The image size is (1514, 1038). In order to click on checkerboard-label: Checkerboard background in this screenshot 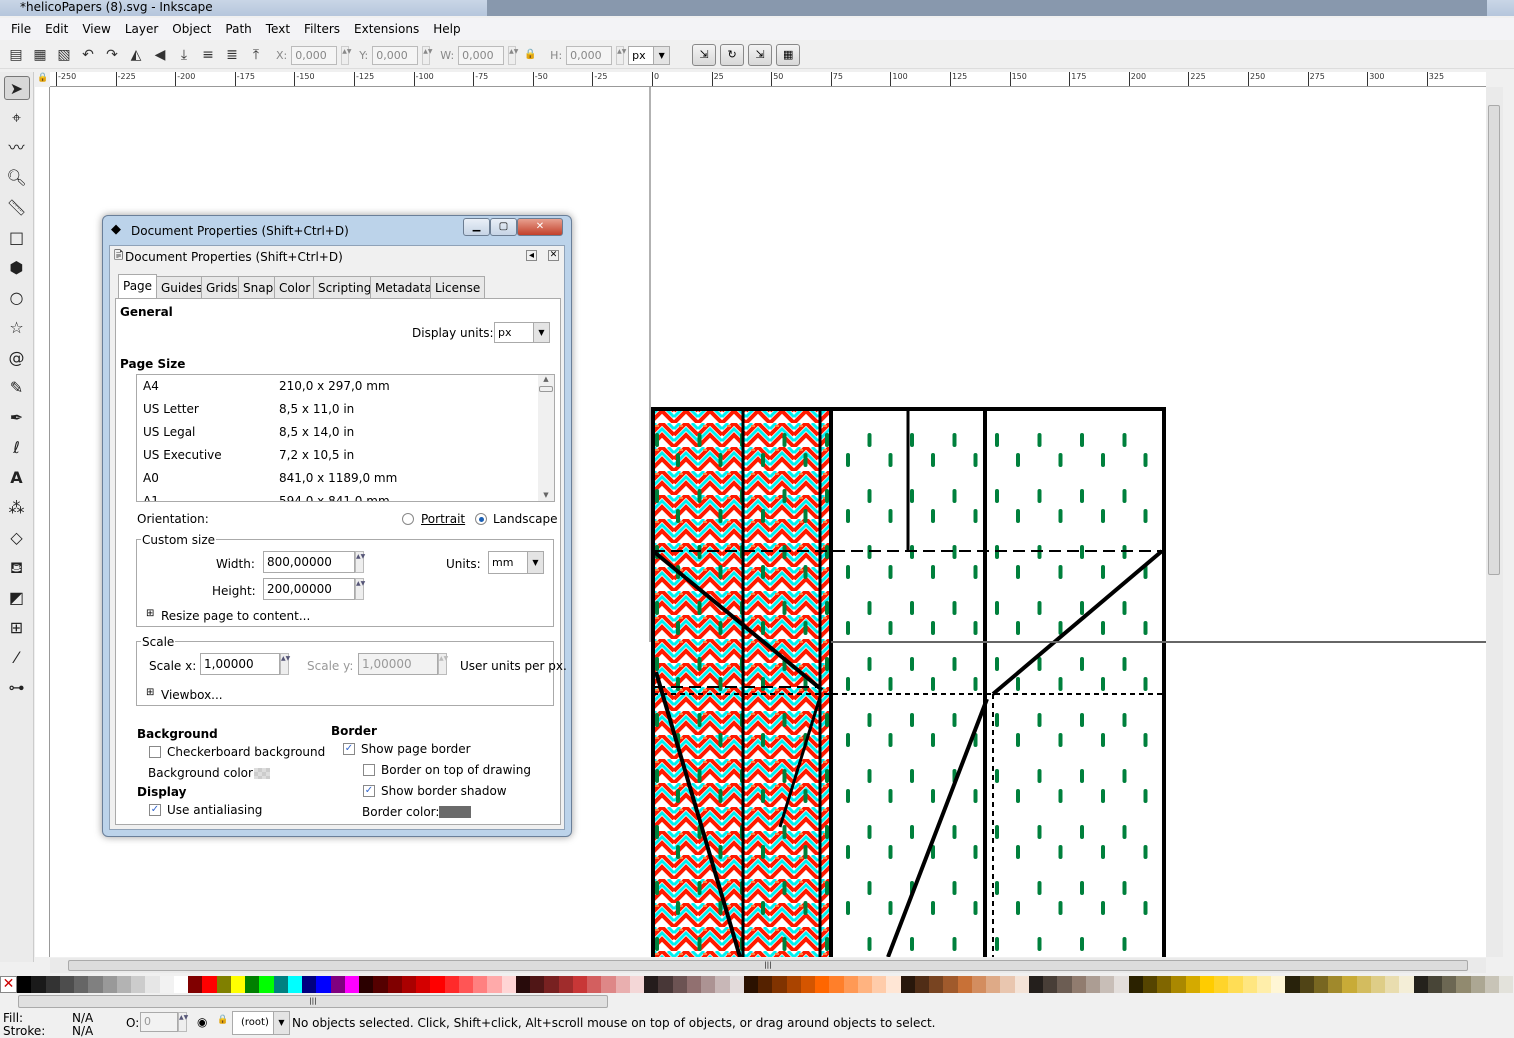, I will do `click(246, 752)`.